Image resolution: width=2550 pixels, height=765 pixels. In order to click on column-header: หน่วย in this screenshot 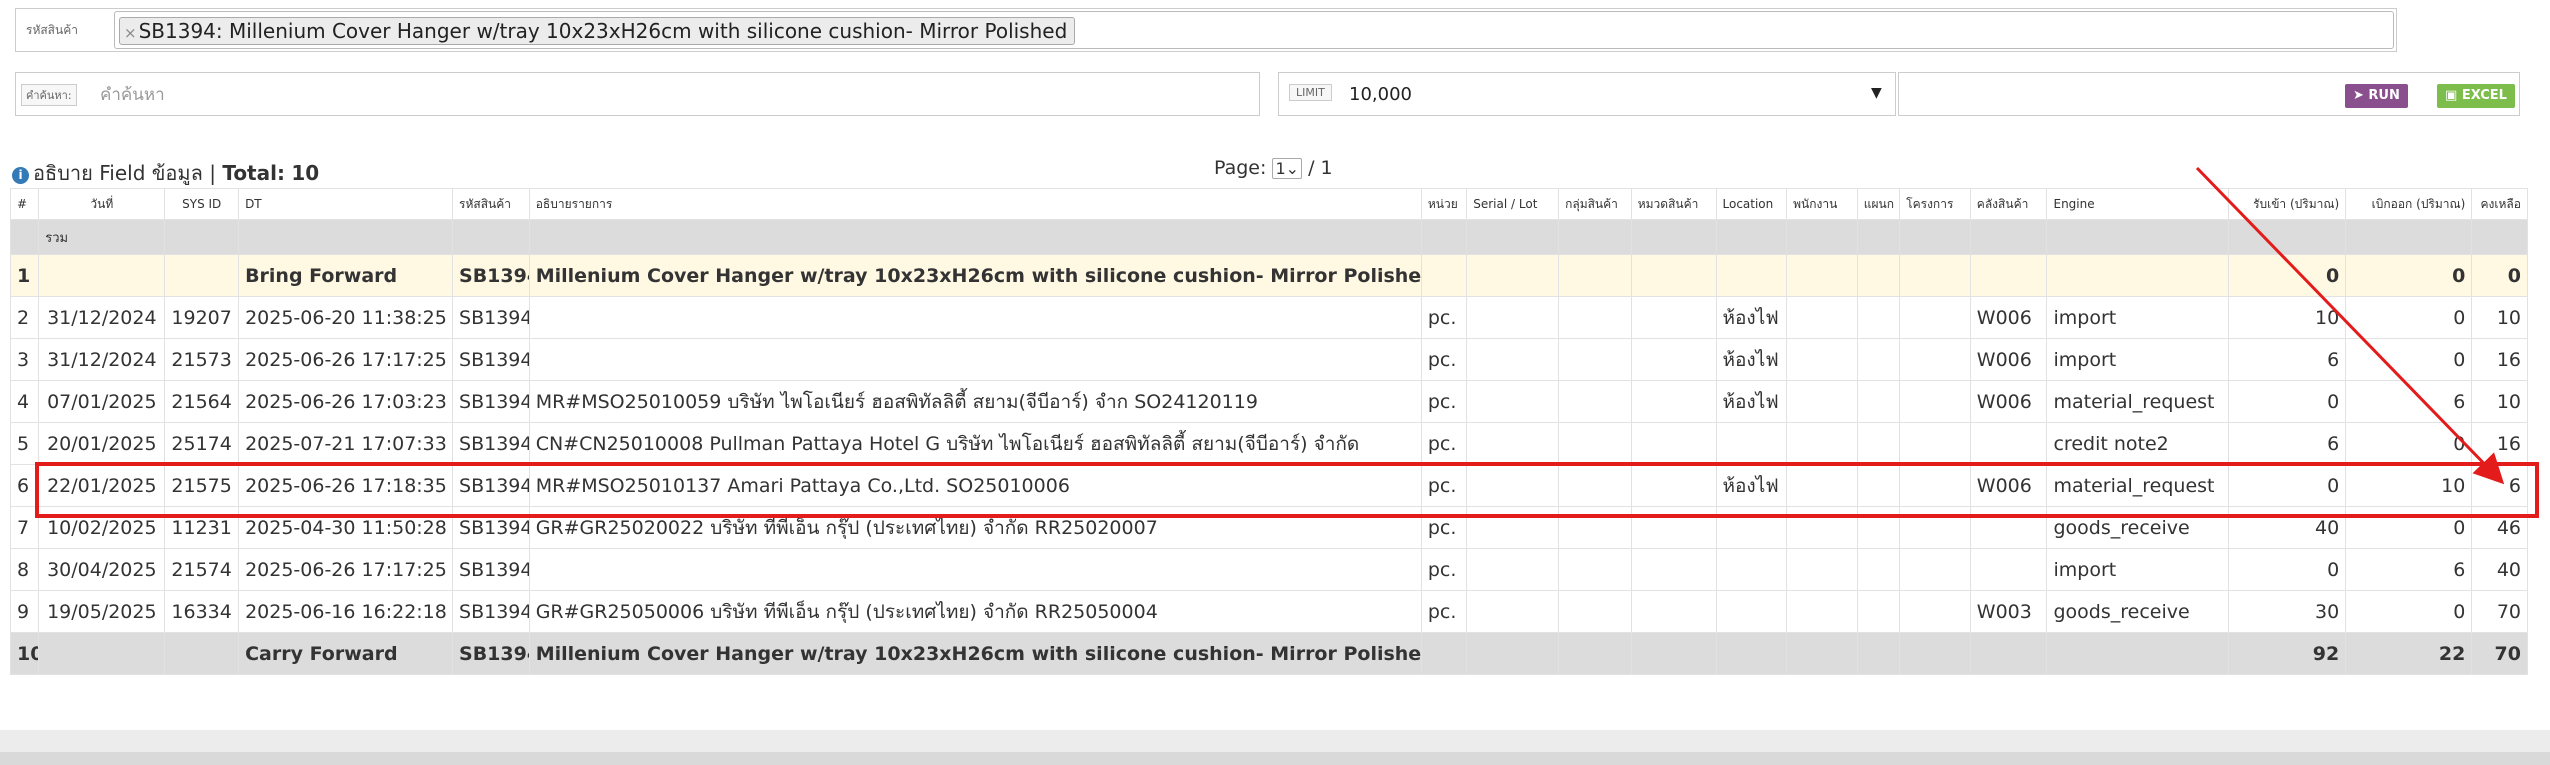, I will do `click(1444, 204)`.